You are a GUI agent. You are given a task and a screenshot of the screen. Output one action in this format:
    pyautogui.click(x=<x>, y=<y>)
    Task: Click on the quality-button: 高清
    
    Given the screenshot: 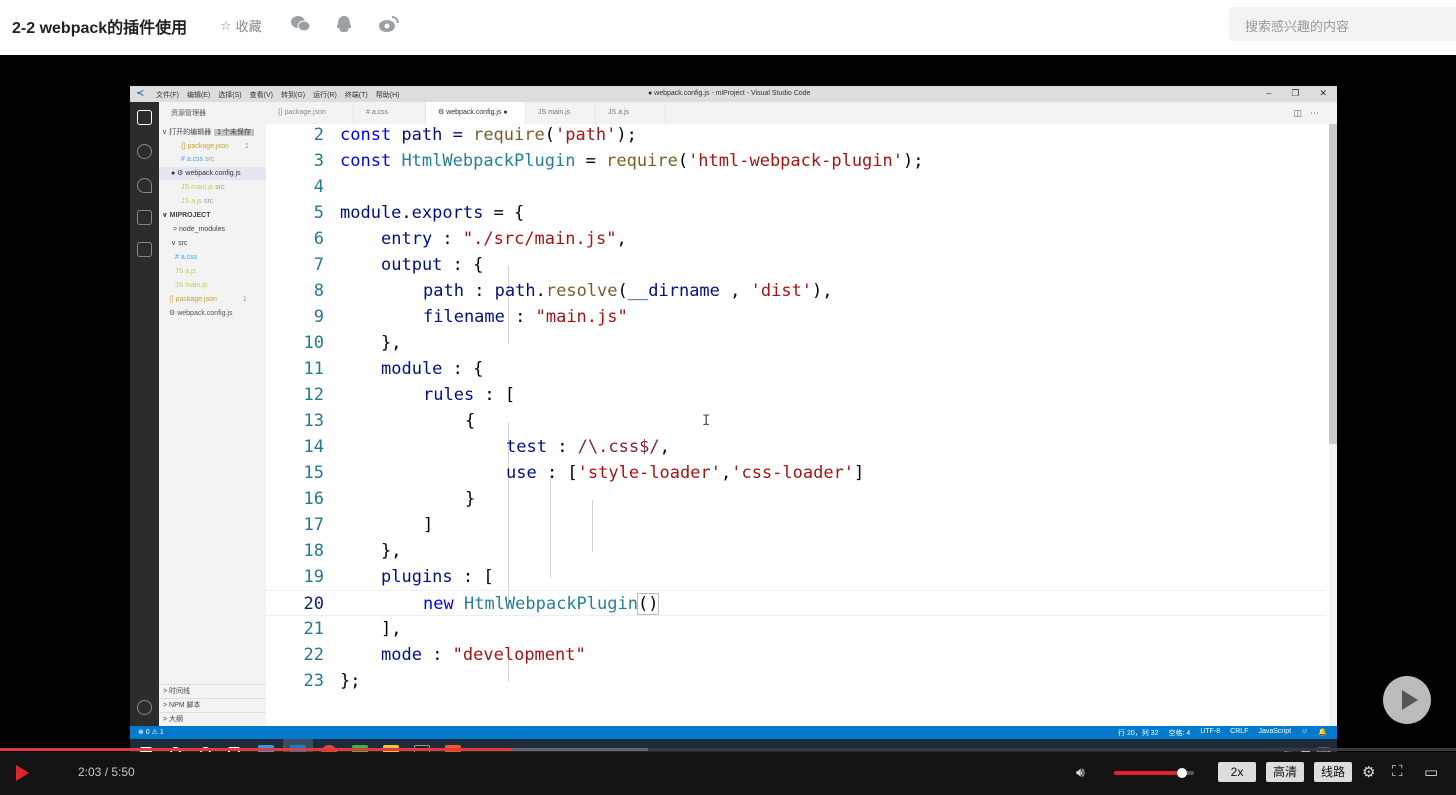 What is the action you would take?
    pyautogui.click(x=1285, y=772)
    